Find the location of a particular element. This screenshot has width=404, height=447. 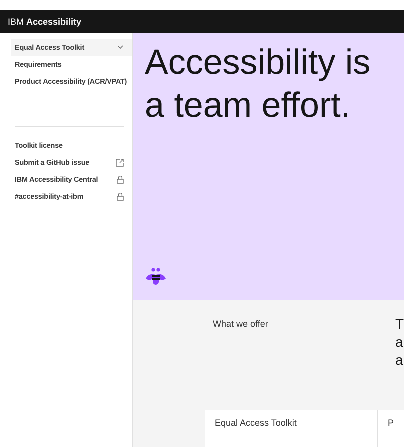

section-label: What we offer is located at coordinates (241, 325).